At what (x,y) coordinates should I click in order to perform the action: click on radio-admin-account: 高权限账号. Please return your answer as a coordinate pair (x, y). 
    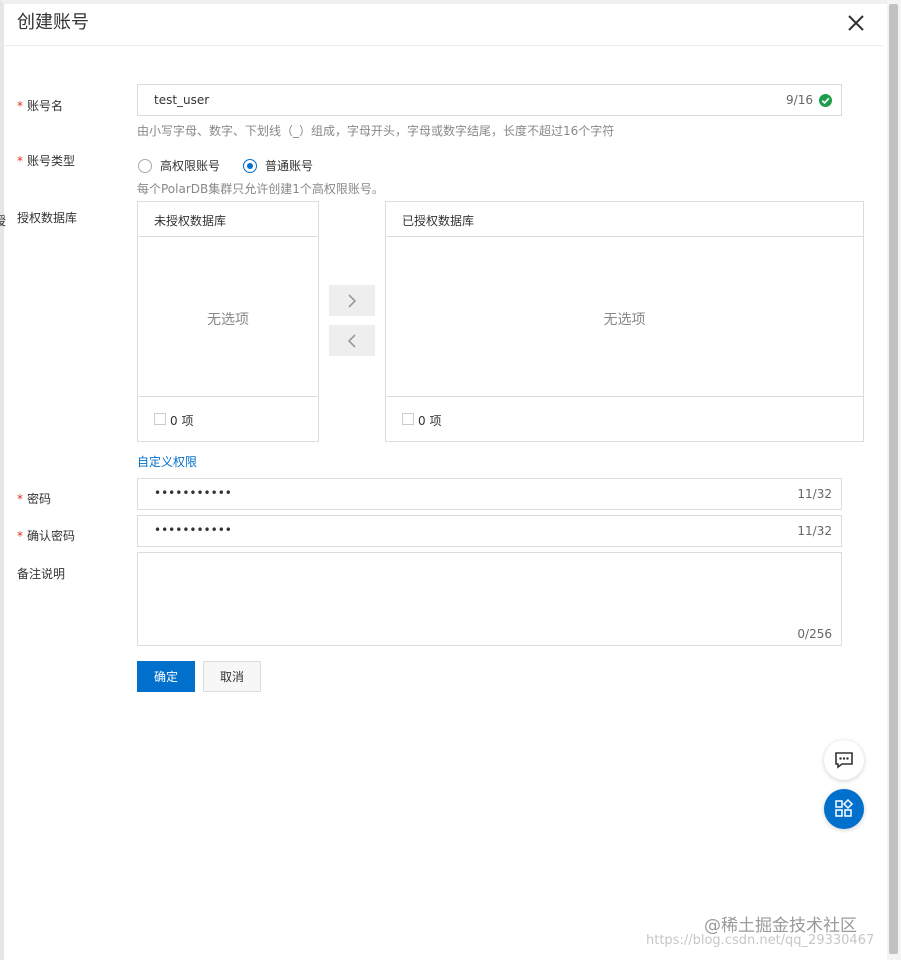
    Looking at the image, I should click on (179, 165).